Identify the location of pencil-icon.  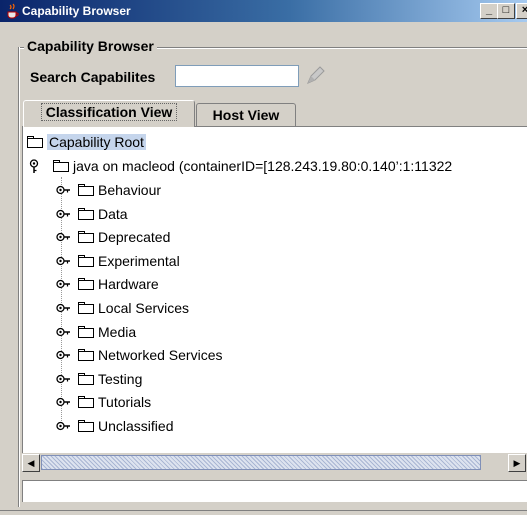
(315, 76).